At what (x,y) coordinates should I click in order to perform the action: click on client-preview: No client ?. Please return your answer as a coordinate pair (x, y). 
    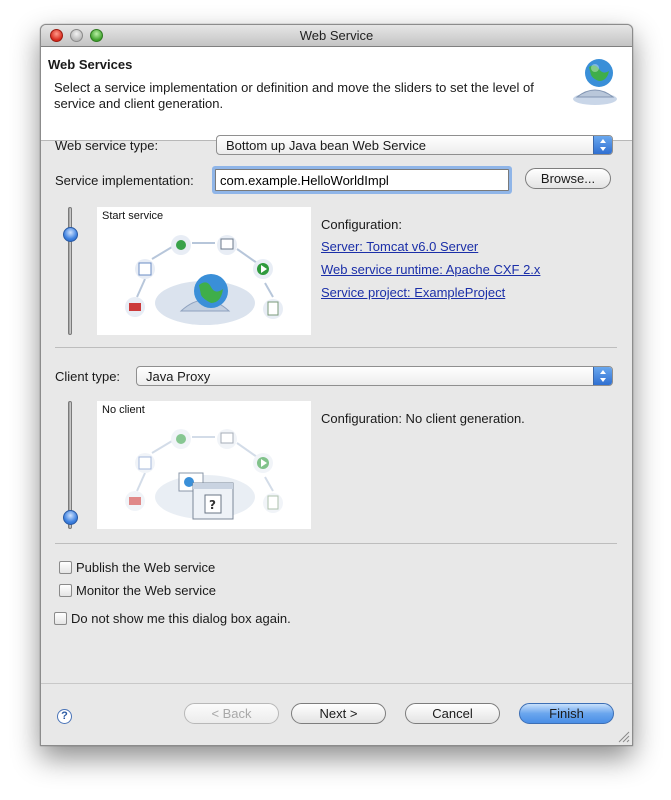
    Looking at the image, I should click on (204, 465).